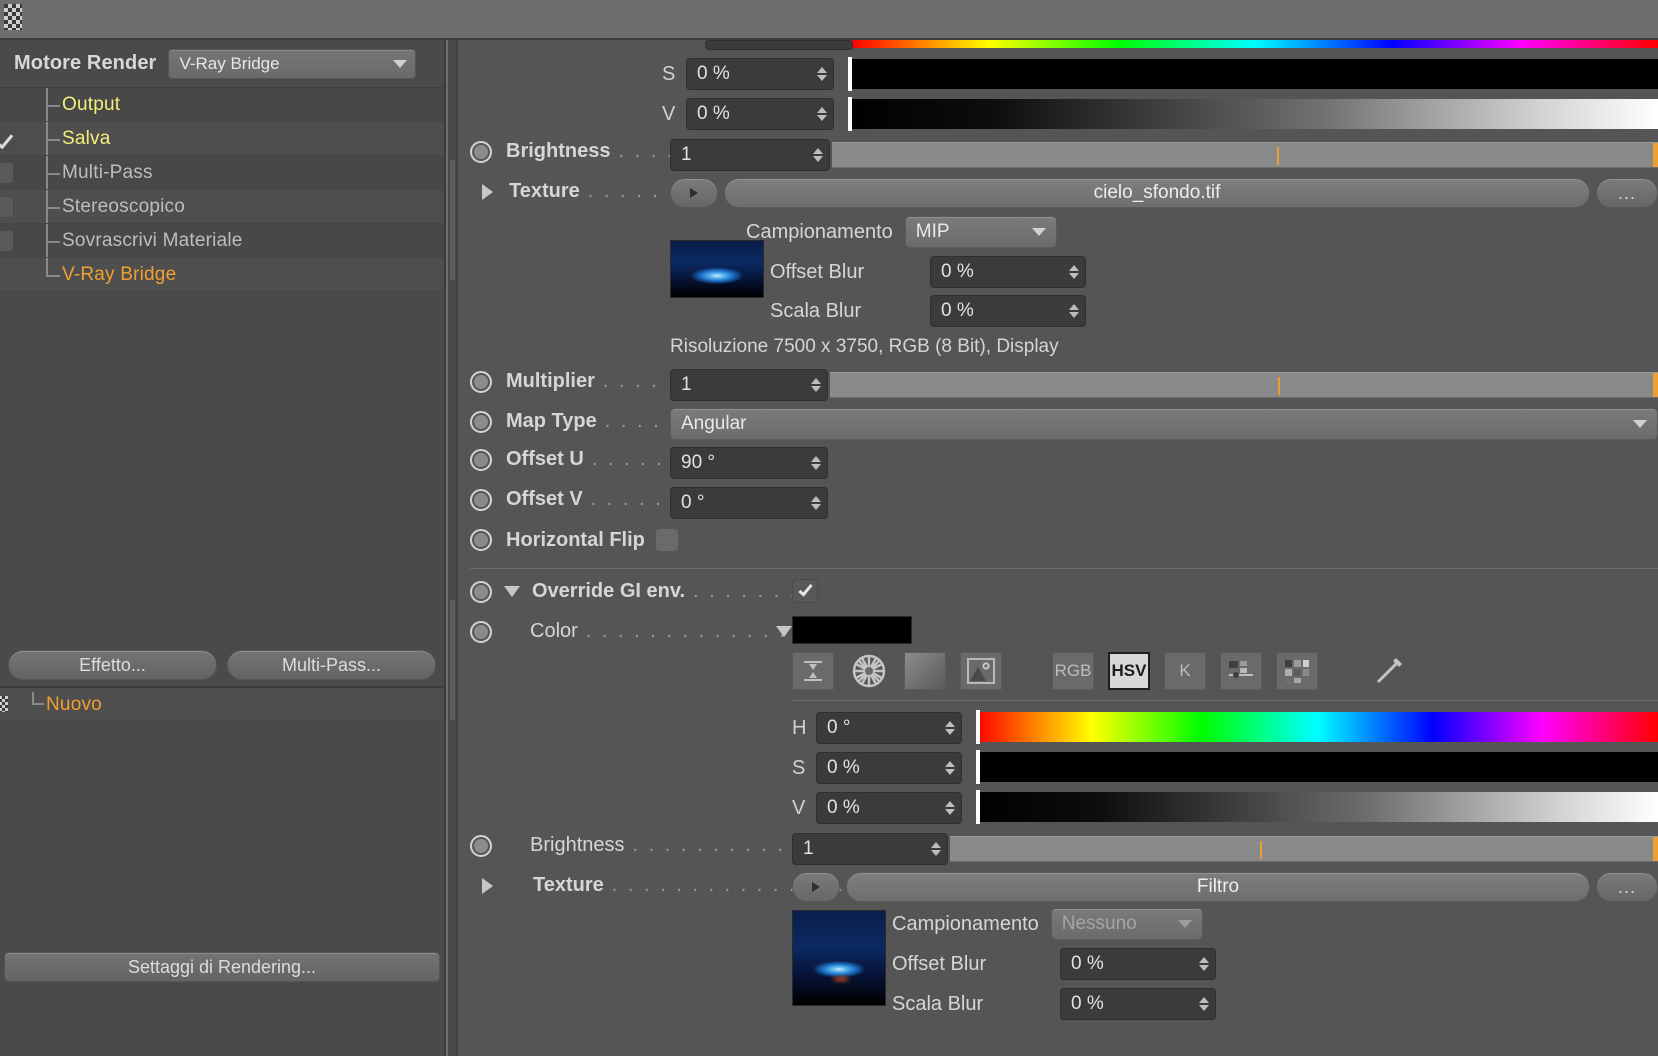 The height and width of the screenshot is (1056, 1658). I want to click on map-type-select: Angular, so click(1164, 424).